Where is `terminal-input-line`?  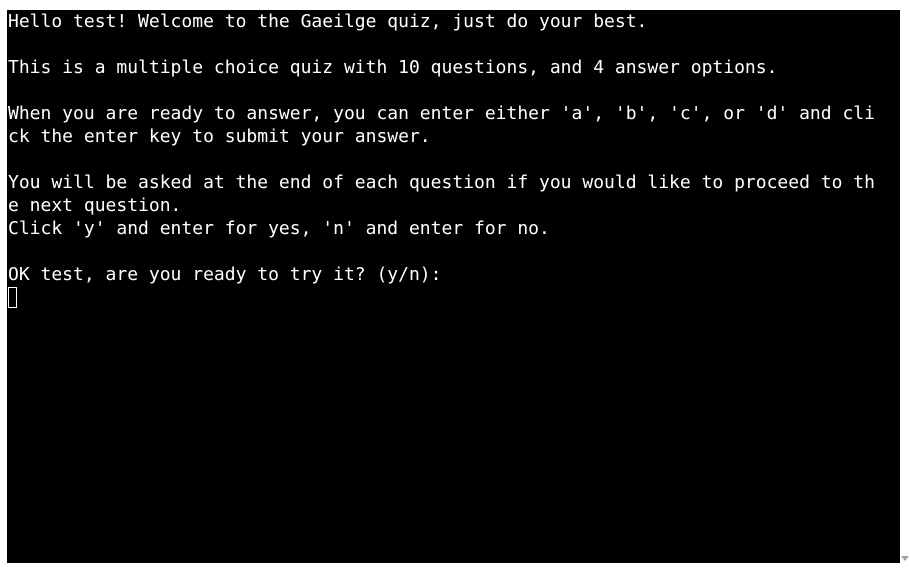 terminal-input-line is located at coordinates (453, 297).